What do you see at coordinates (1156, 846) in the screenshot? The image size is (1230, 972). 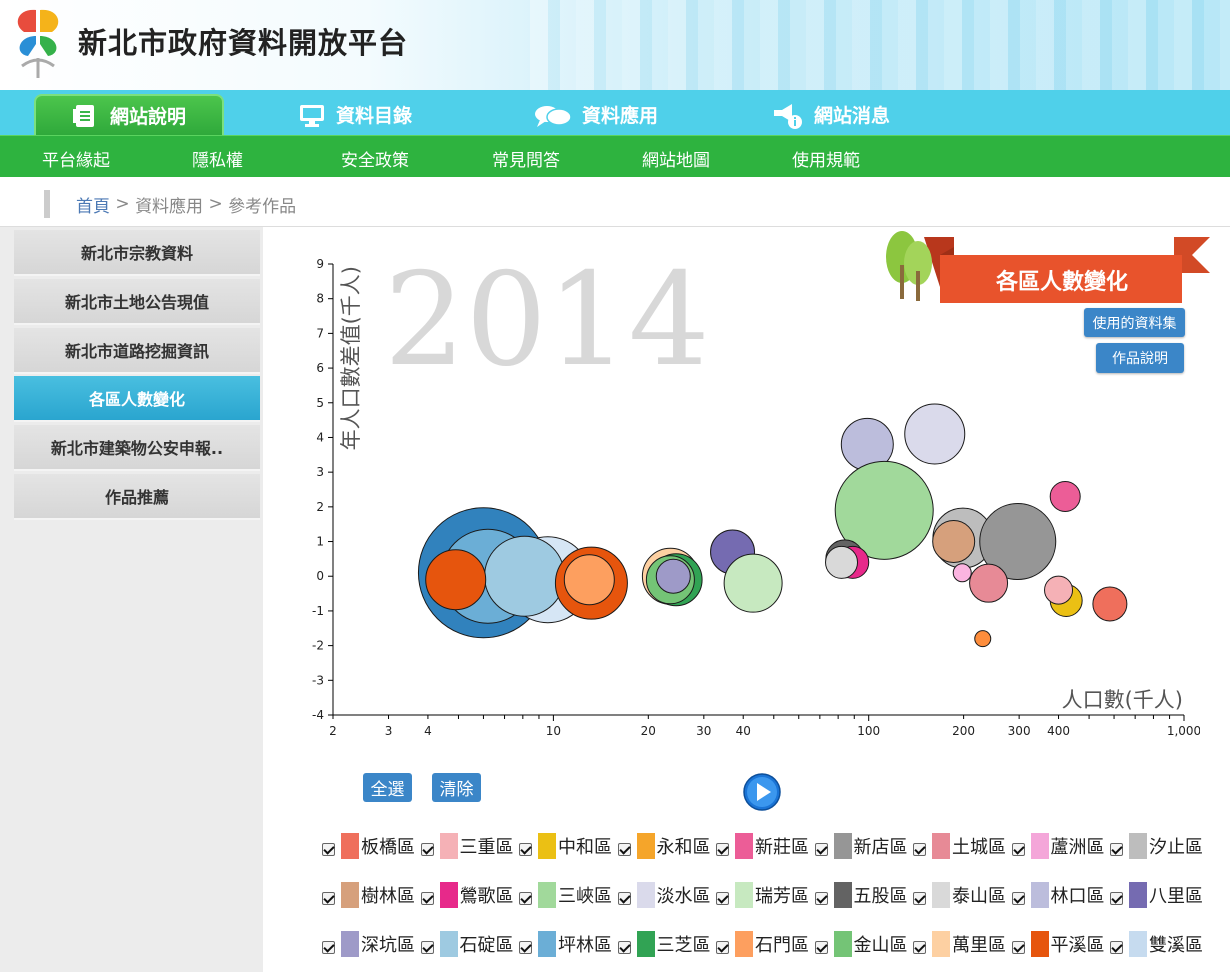 I see `legend-item: 汐止區` at bounding box center [1156, 846].